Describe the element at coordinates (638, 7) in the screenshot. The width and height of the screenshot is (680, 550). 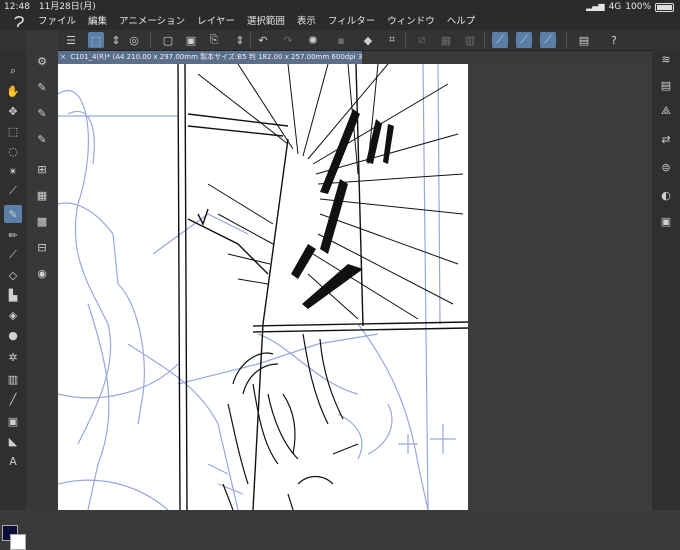
I see `battery-label: 100%` at that location.